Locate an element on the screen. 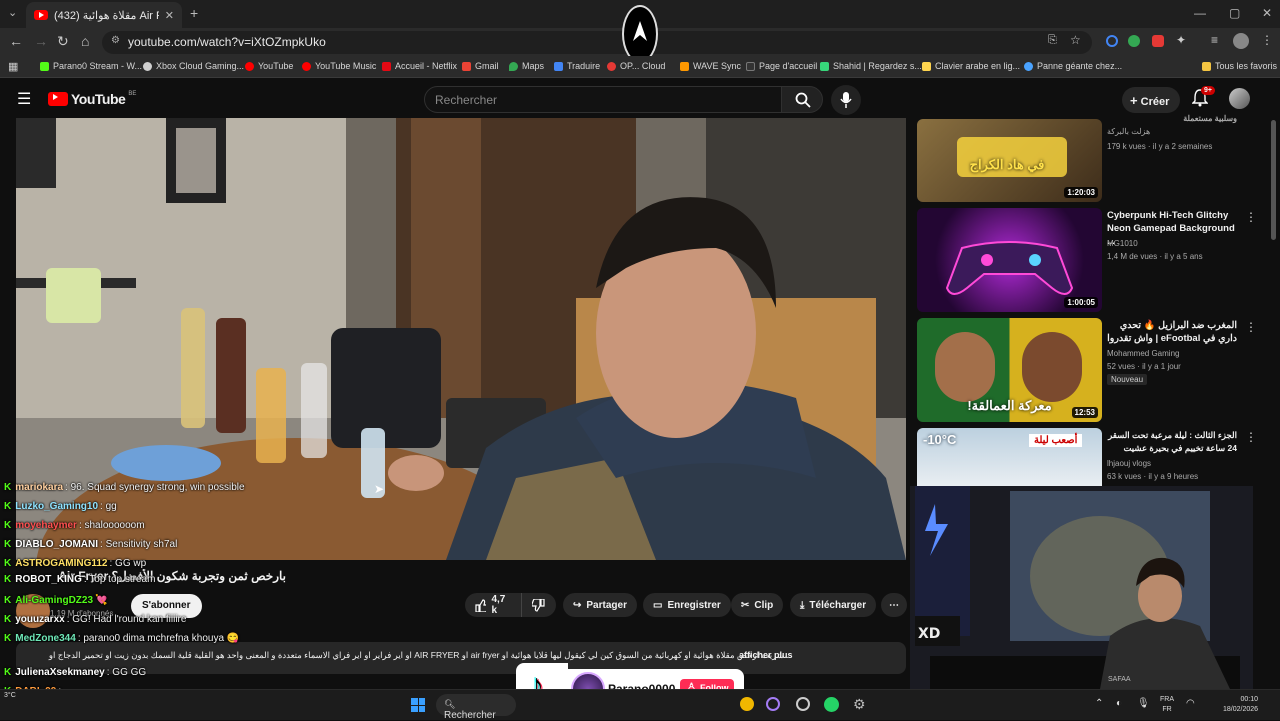  back-icon: ← is located at coordinates (16, 41).